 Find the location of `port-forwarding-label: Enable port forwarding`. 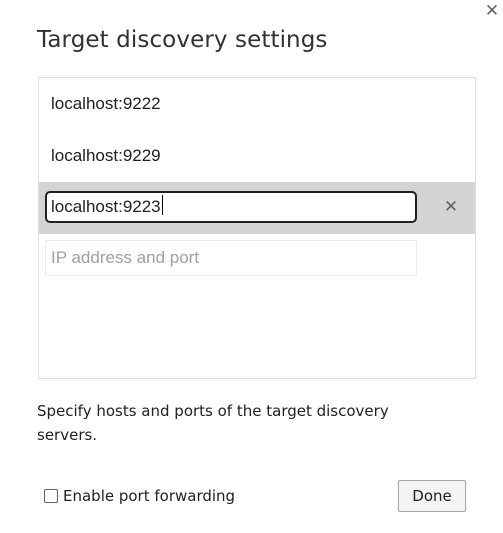

port-forwarding-label: Enable port forwarding is located at coordinates (149, 496).